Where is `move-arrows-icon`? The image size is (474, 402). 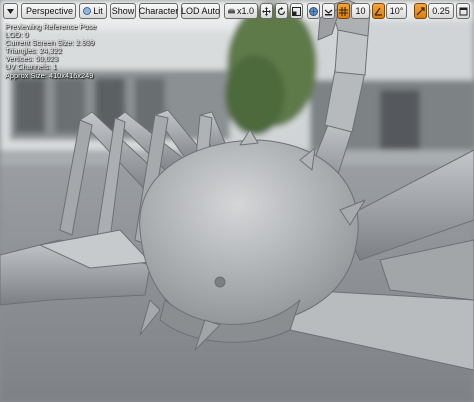 move-arrows-icon is located at coordinates (266, 11).